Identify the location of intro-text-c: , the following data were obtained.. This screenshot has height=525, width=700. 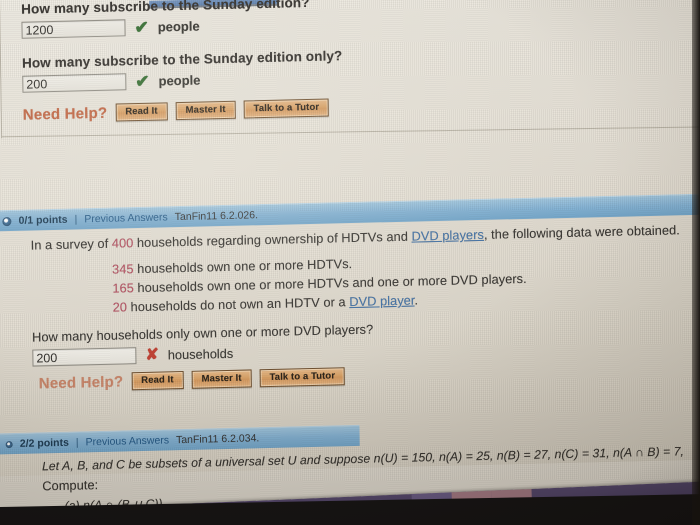
(581, 232).